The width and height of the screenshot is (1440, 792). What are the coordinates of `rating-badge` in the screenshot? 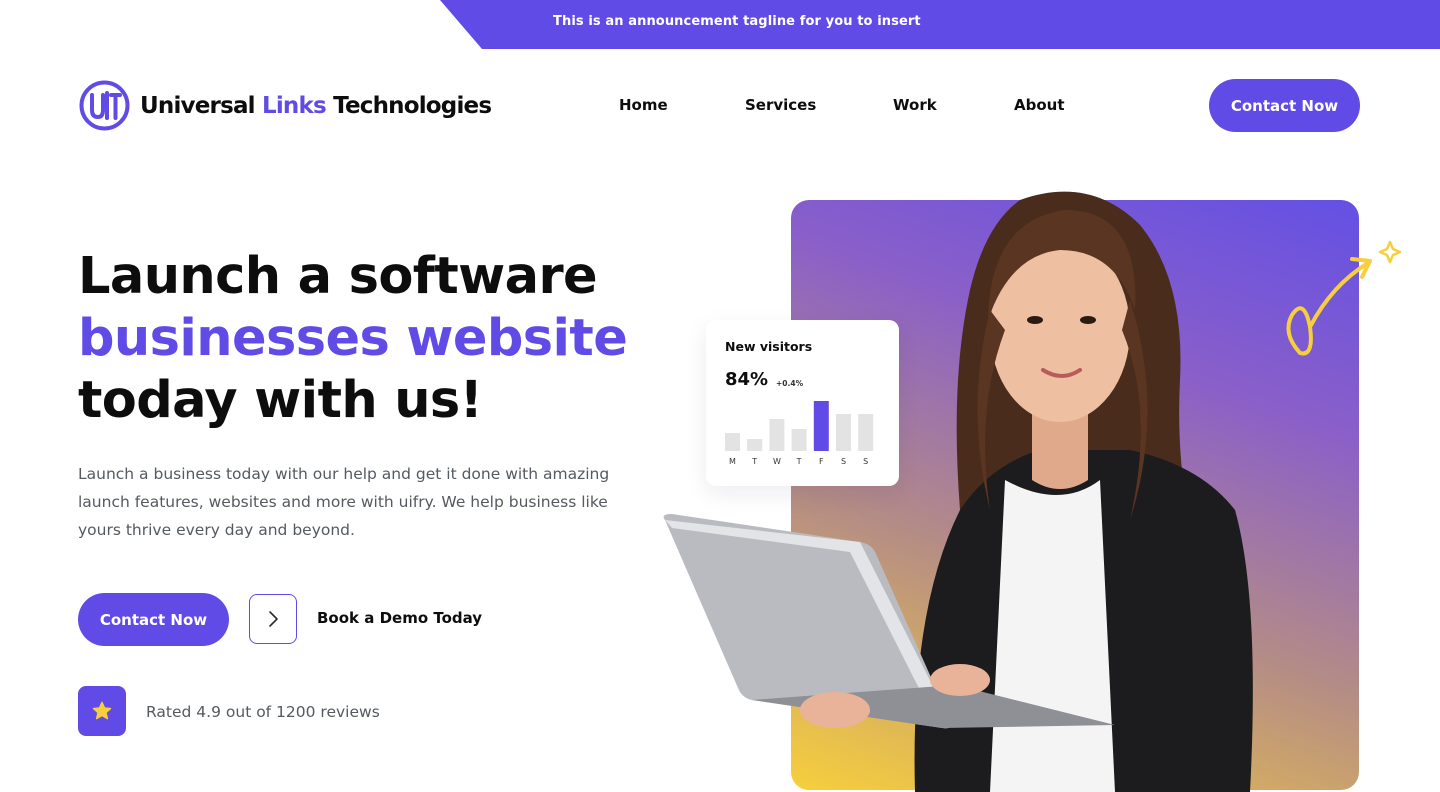 It's located at (102, 711).